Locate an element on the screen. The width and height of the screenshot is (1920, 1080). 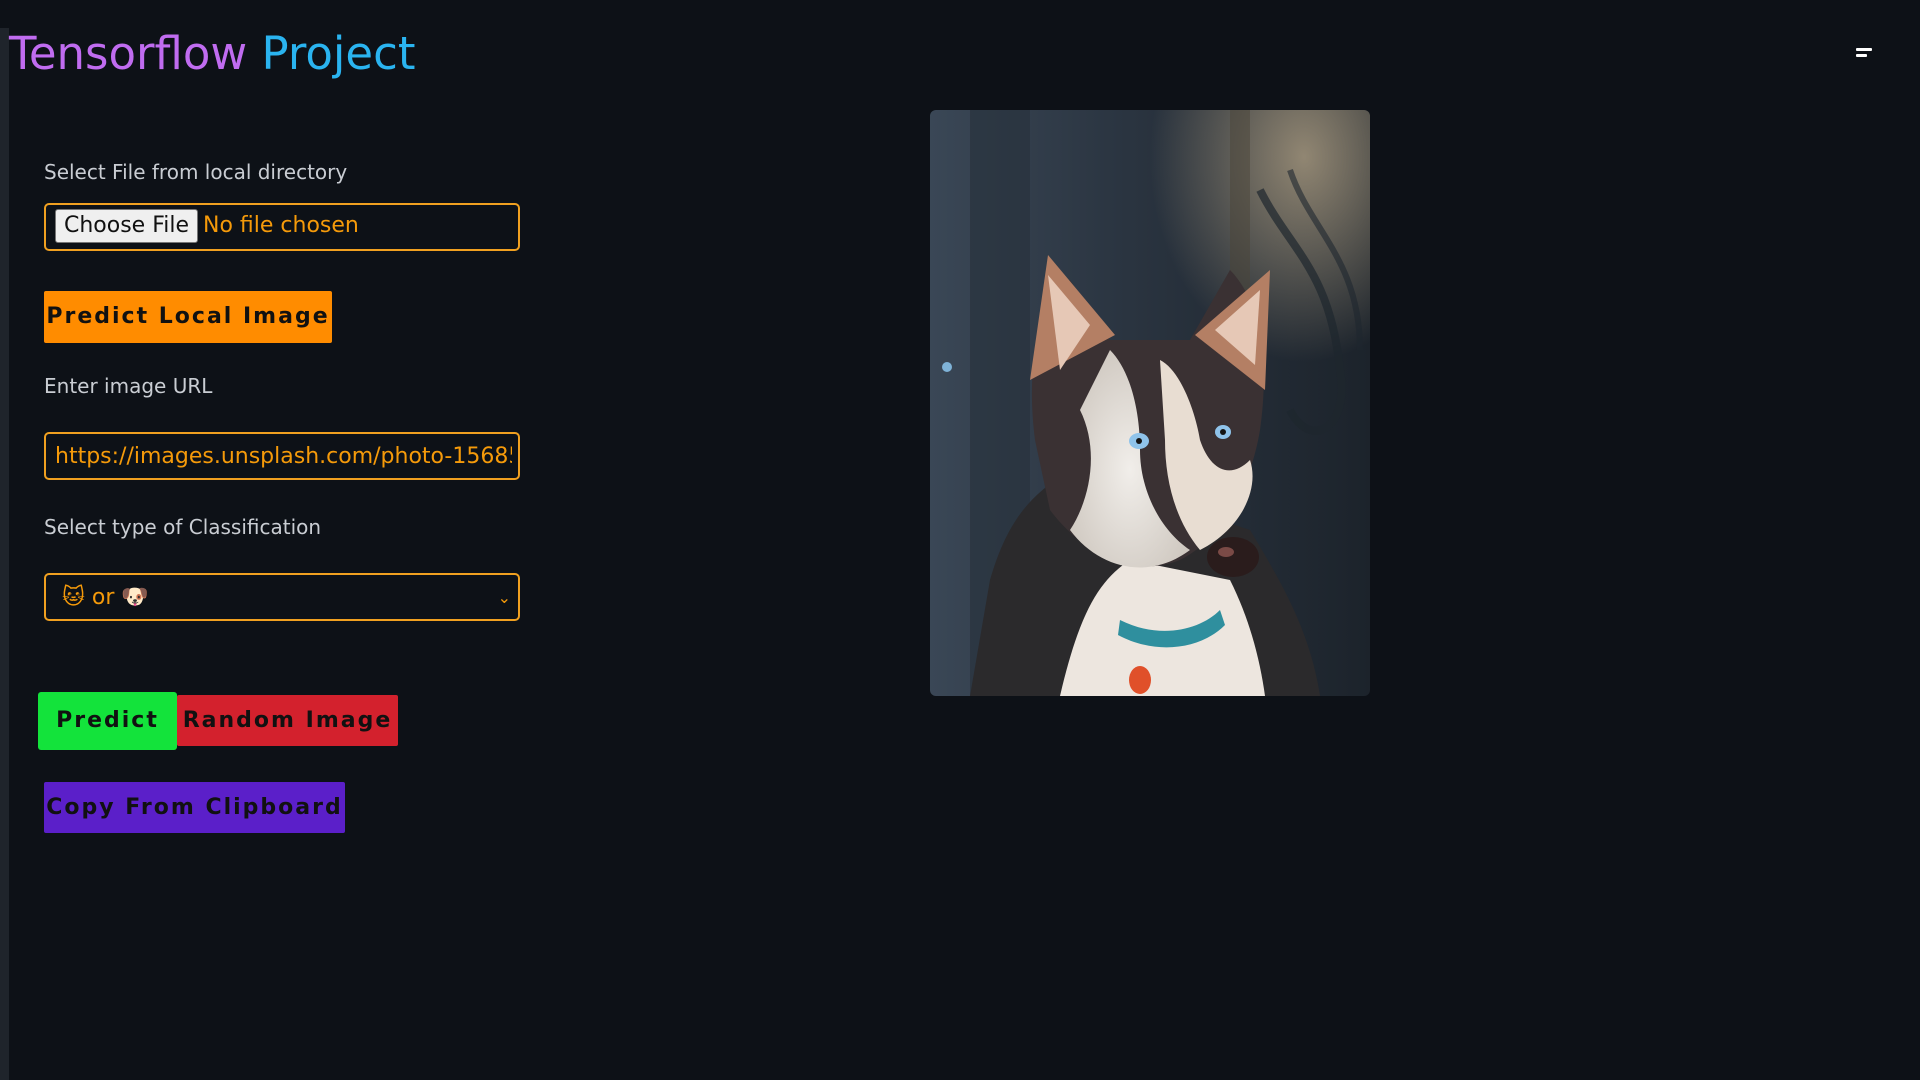
husky-dog-photo is located at coordinates (1150, 403).